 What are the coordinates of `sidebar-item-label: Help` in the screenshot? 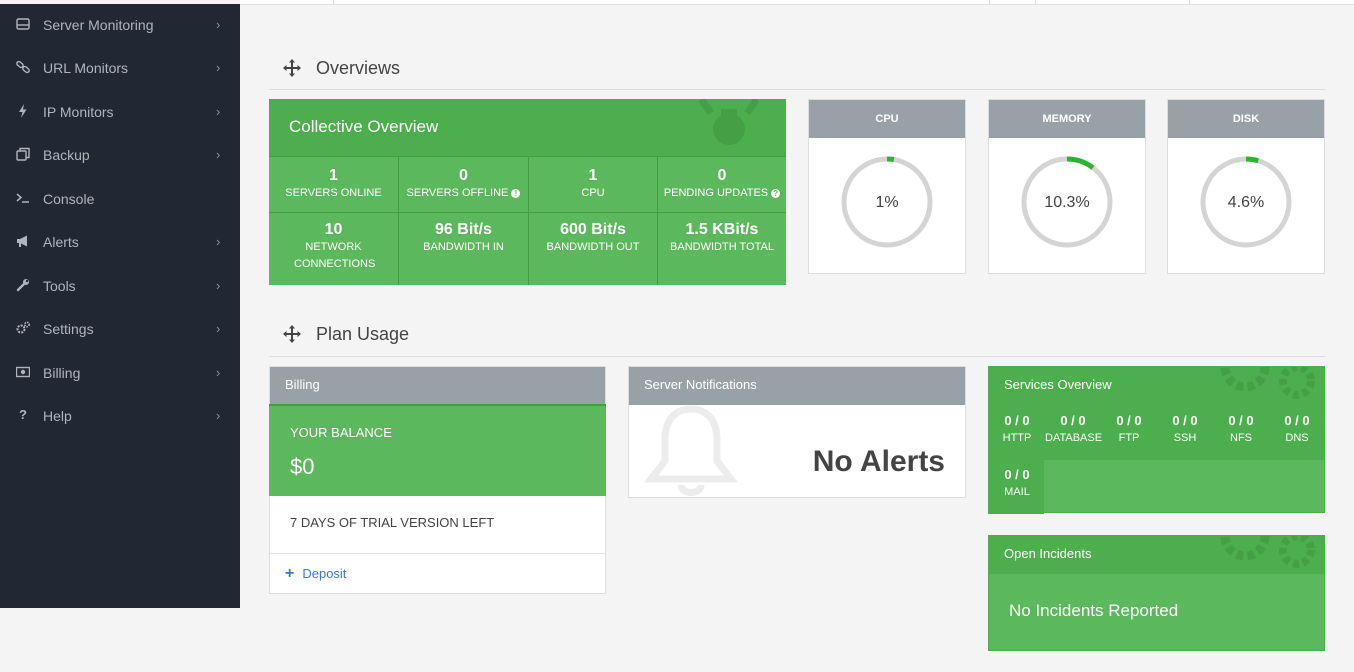 It's located at (57, 416).